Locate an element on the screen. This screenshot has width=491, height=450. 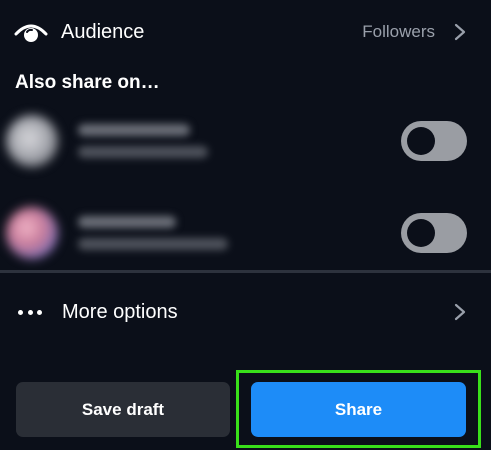
more-dots-icon is located at coordinates (30, 312).